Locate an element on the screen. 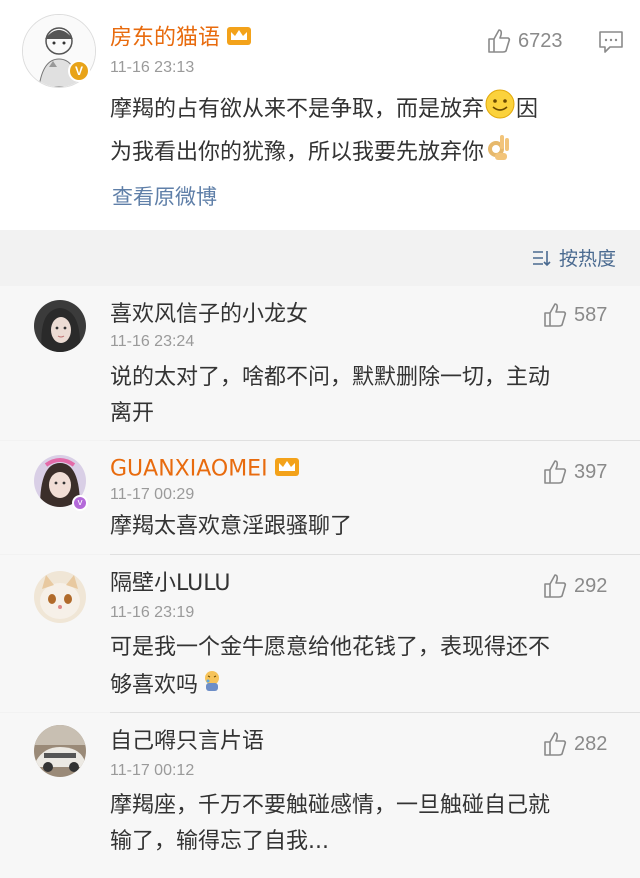  sort-icon is located at coordinates (541, 258).